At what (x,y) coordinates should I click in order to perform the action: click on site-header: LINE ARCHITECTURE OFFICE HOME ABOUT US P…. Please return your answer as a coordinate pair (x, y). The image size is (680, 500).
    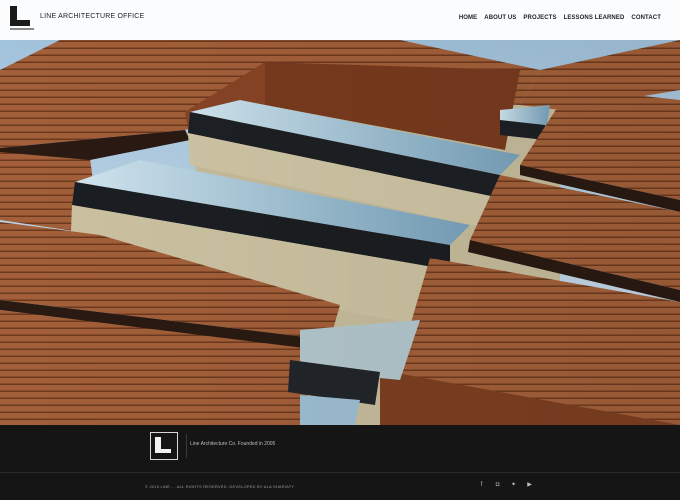
    Looking at the image, I should click on (340, 20).